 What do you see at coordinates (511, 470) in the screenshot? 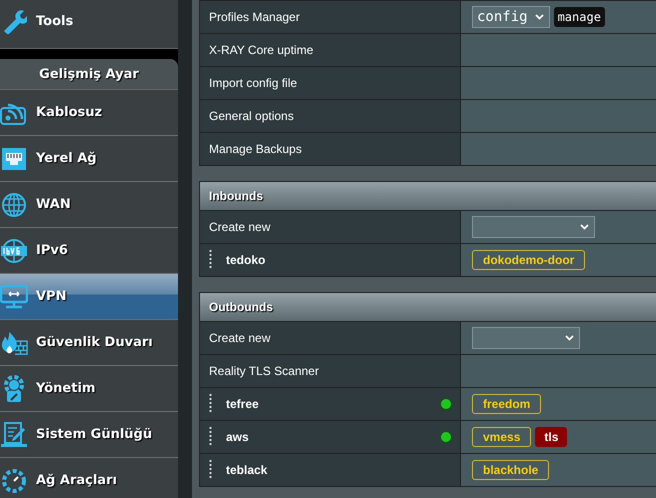
I see `protocol-tag: blackhole` at bounding box center [511, 470].